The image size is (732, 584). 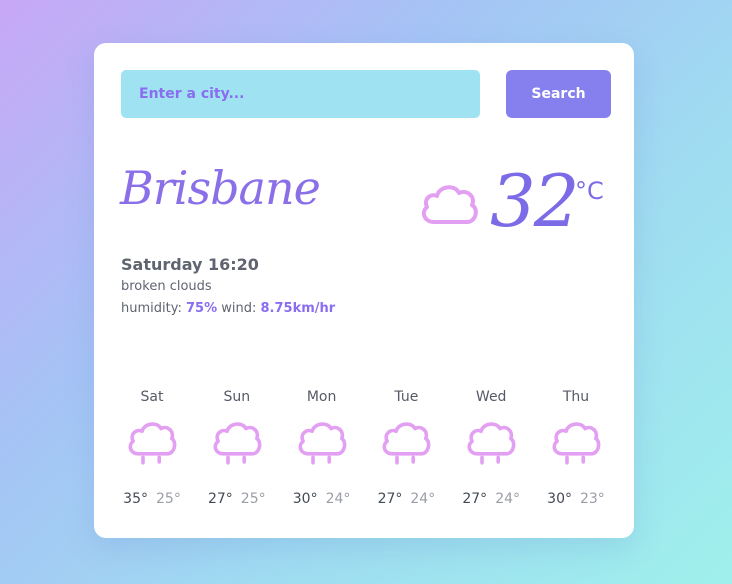 I want to click on forecast-day: Wed 27° 24°, so click(x=491, y=448).